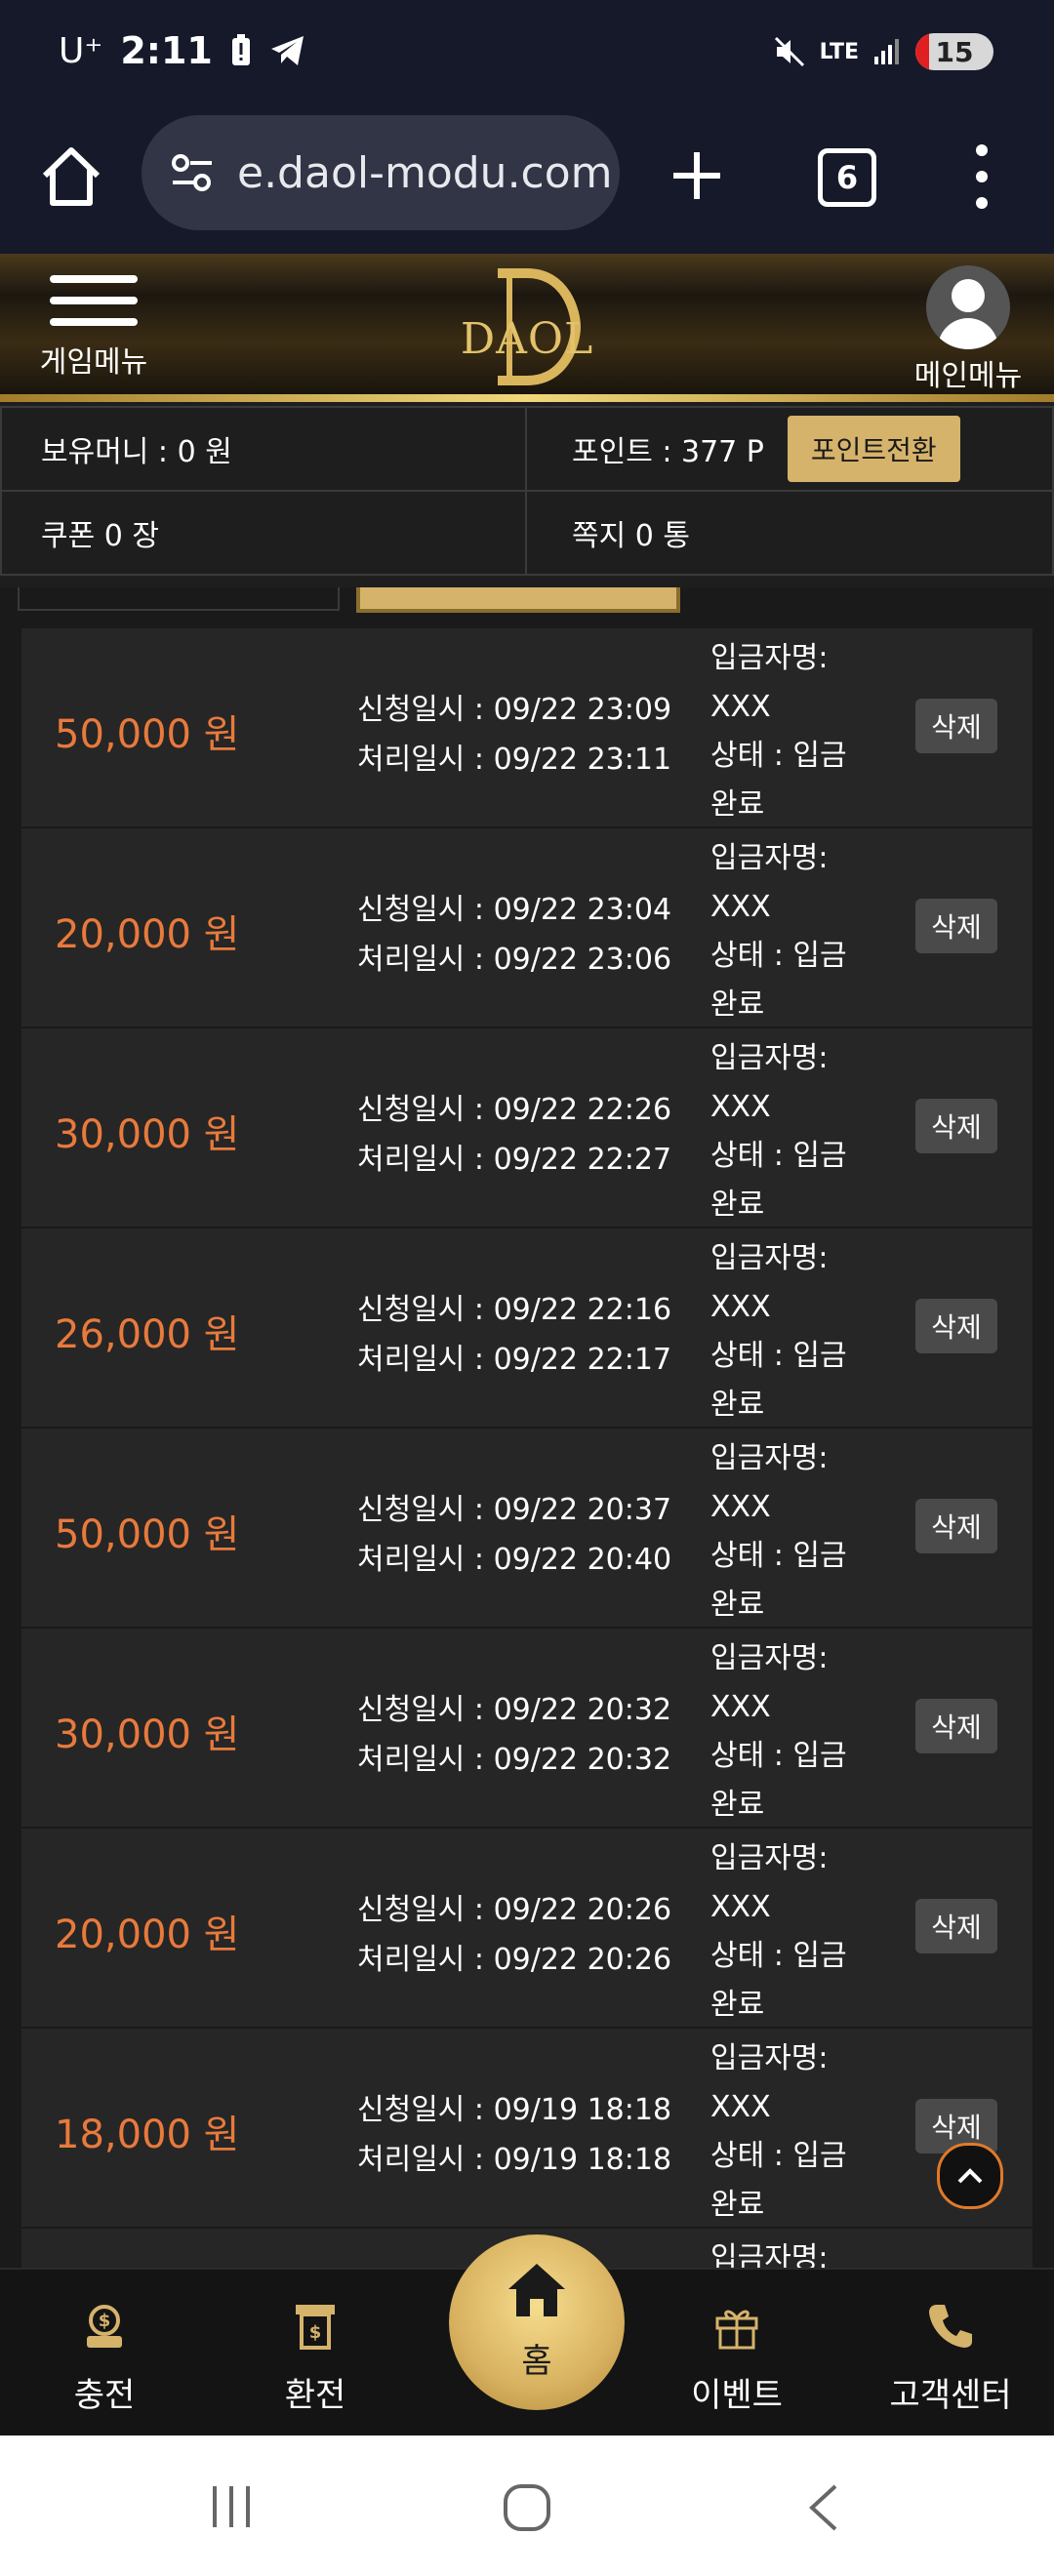 The height and width of the screenshot is (2576, 1054). I want to click on main-menu-button: 메인메뉴, so click(968, 329).